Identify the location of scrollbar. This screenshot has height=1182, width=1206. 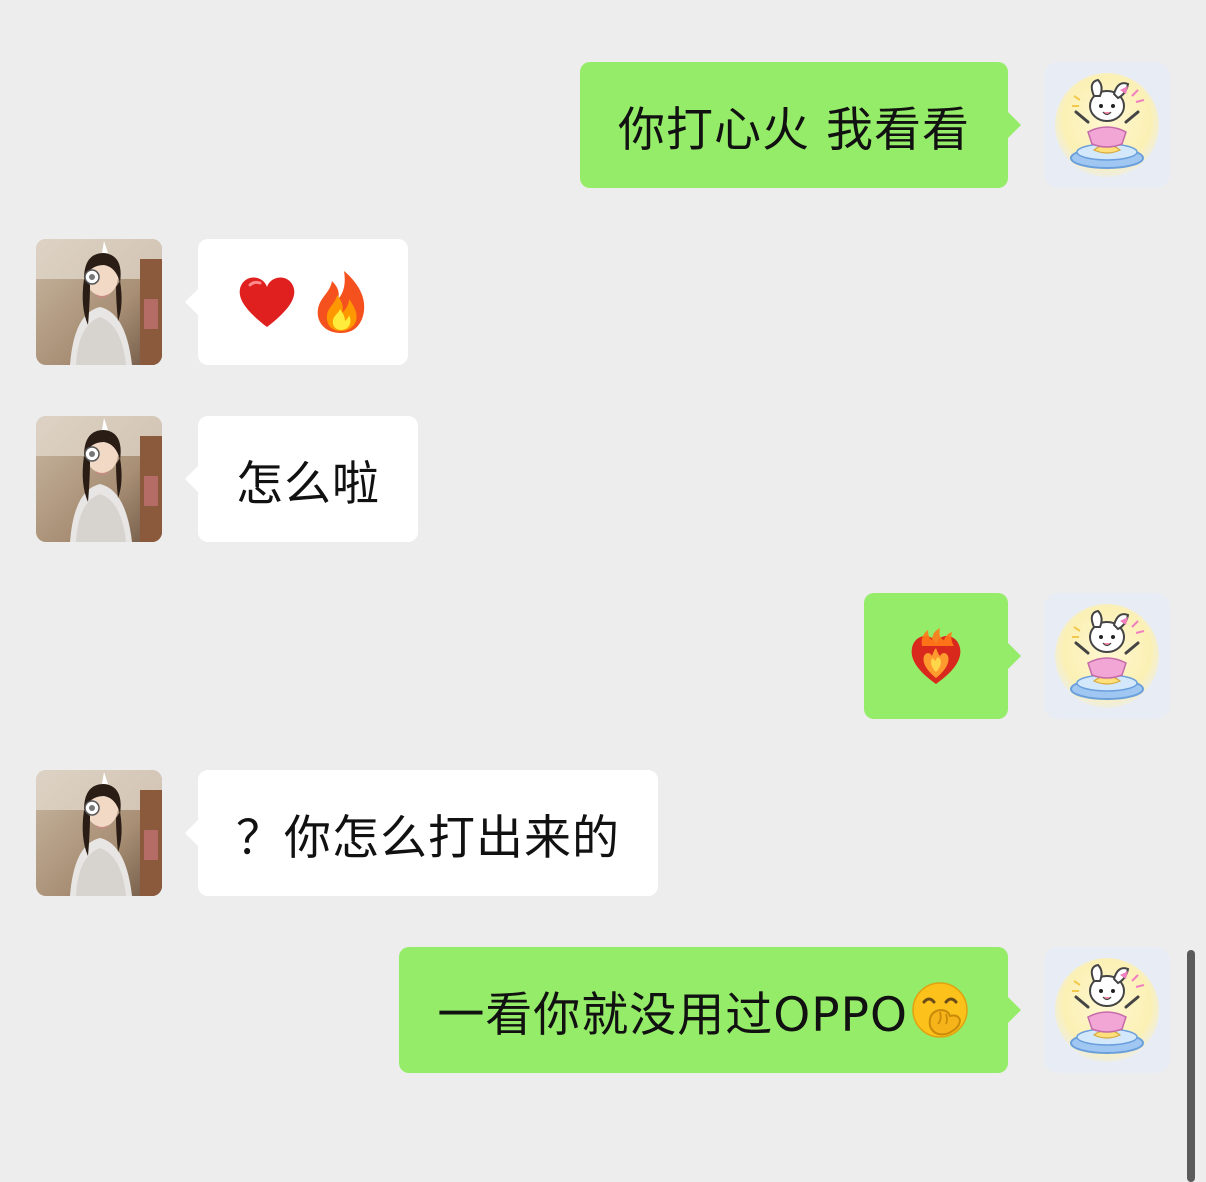
(1191, 1066).